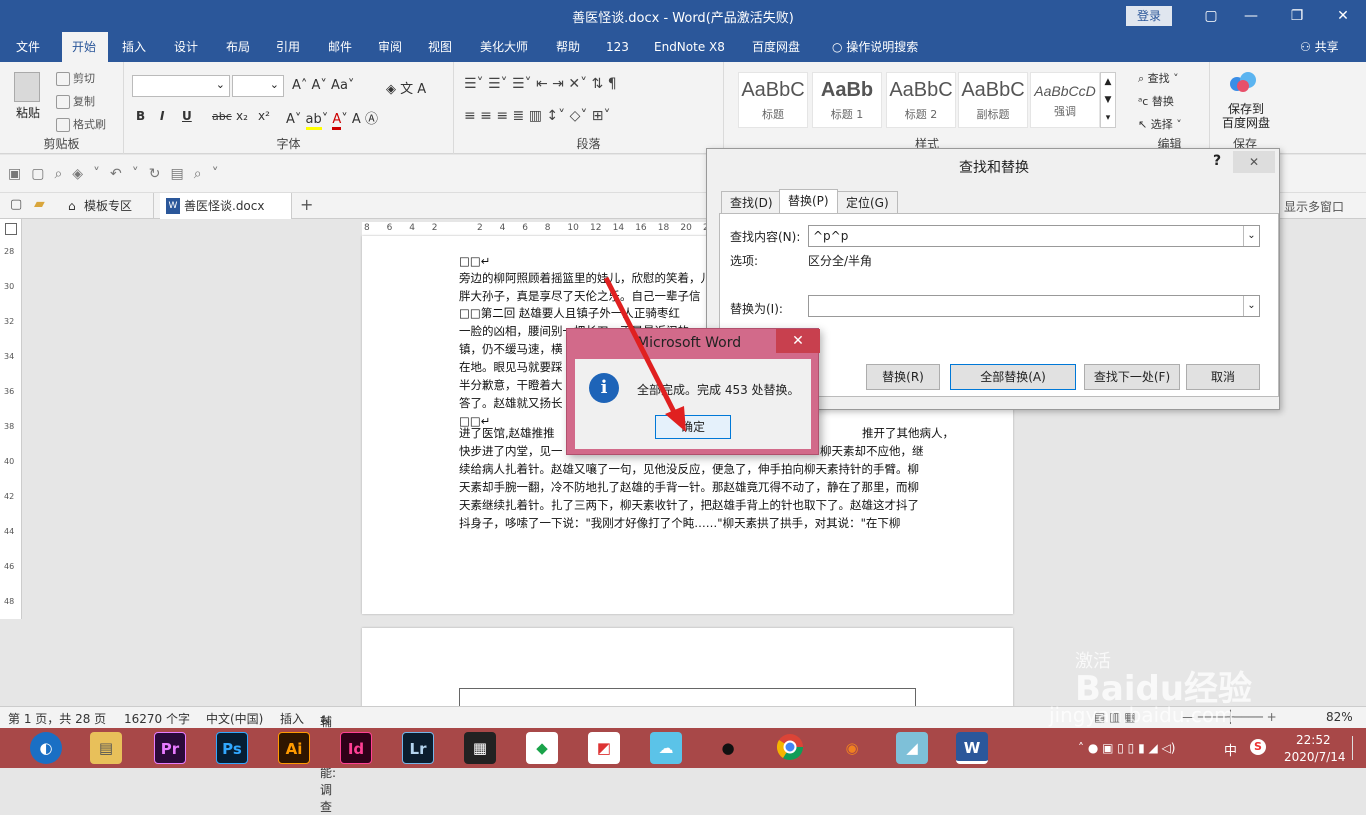 The image size is (1366, 815). I want to click on qq-icon: ●, so click(728, 748).